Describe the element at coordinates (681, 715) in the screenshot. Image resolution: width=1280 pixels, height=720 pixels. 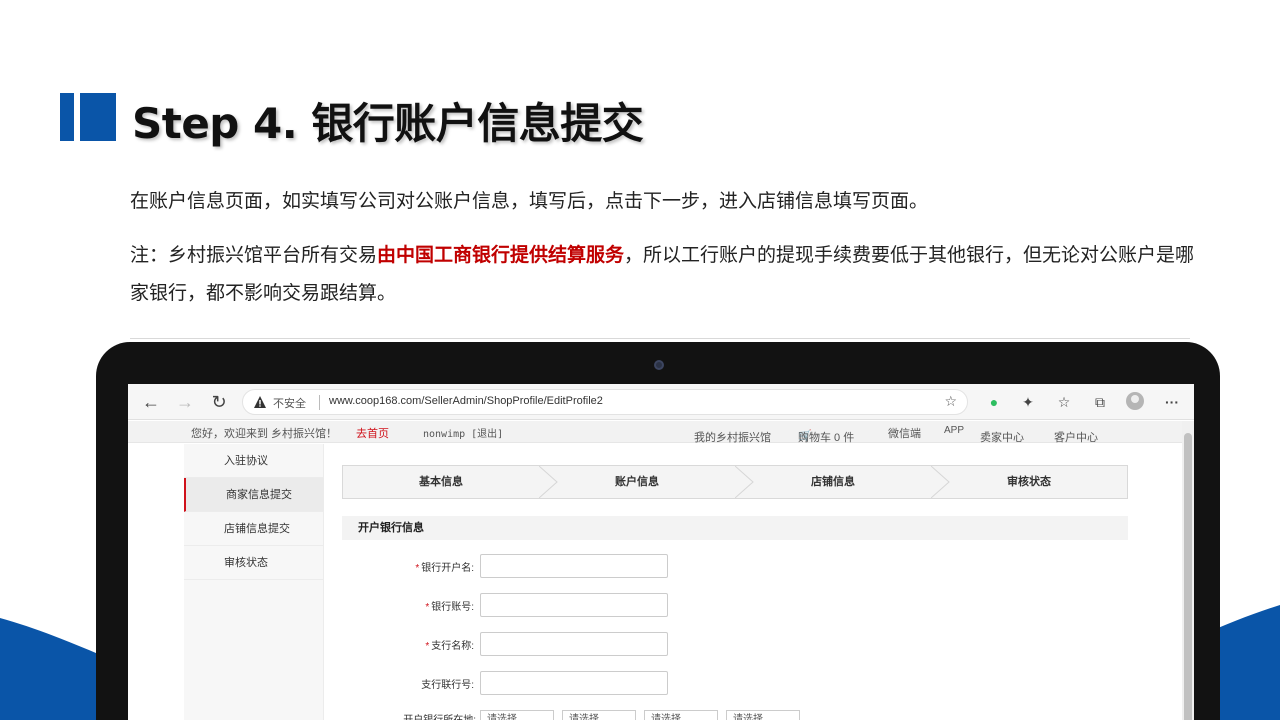
I see `region-select-3: 请选择` at that location.